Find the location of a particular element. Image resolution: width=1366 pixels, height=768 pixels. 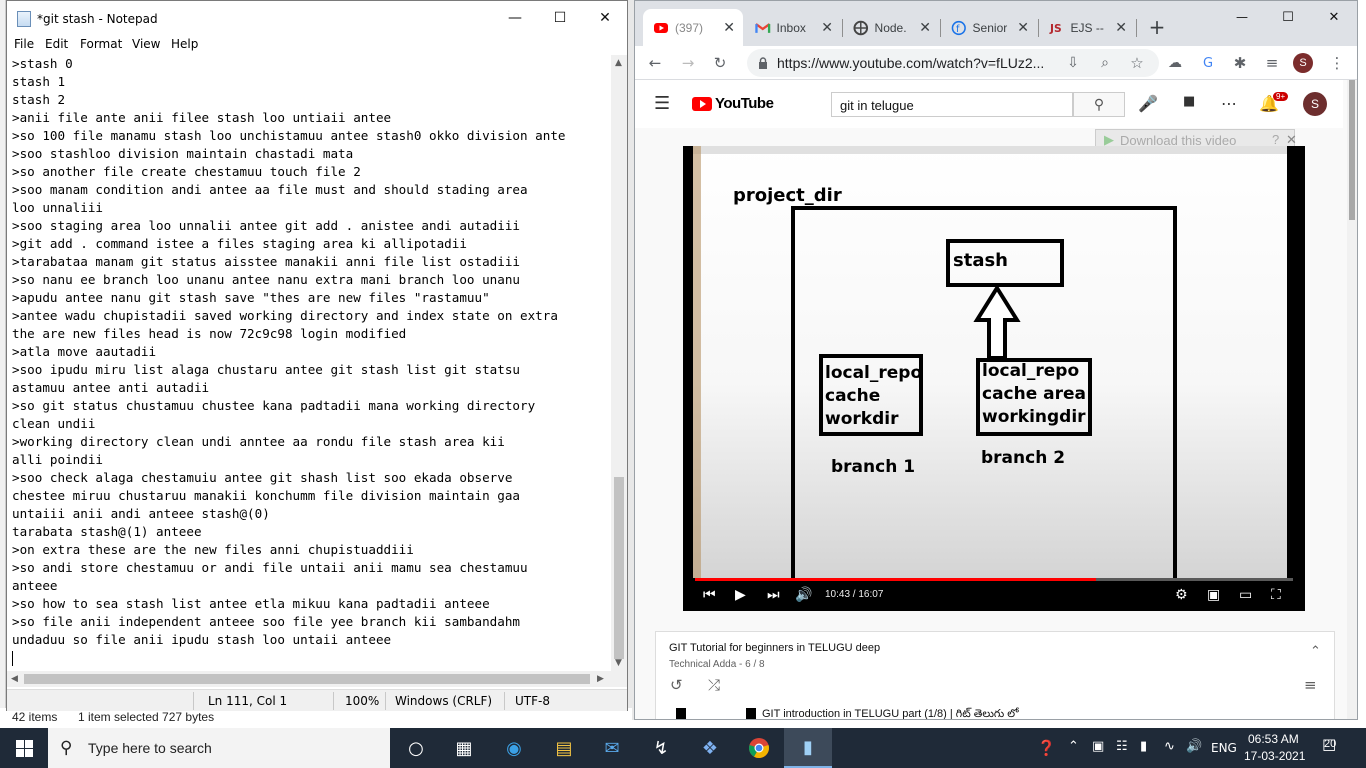

next-icon: ⏭ is located at coordinates (773, 595).